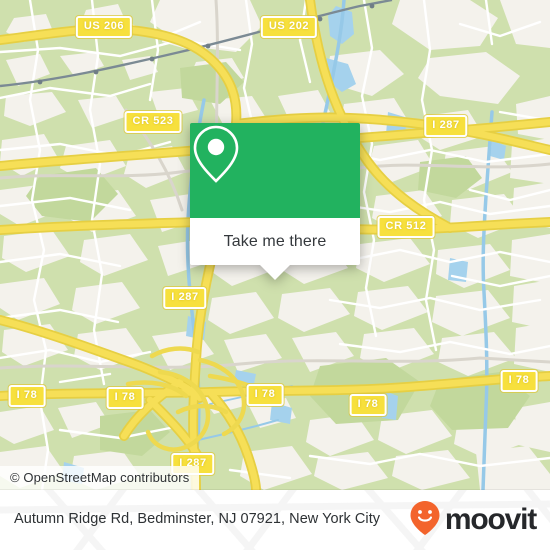 This screenshot has width=550, height=550. I want to click on moovit-brand: moovit, so click(473, 520).